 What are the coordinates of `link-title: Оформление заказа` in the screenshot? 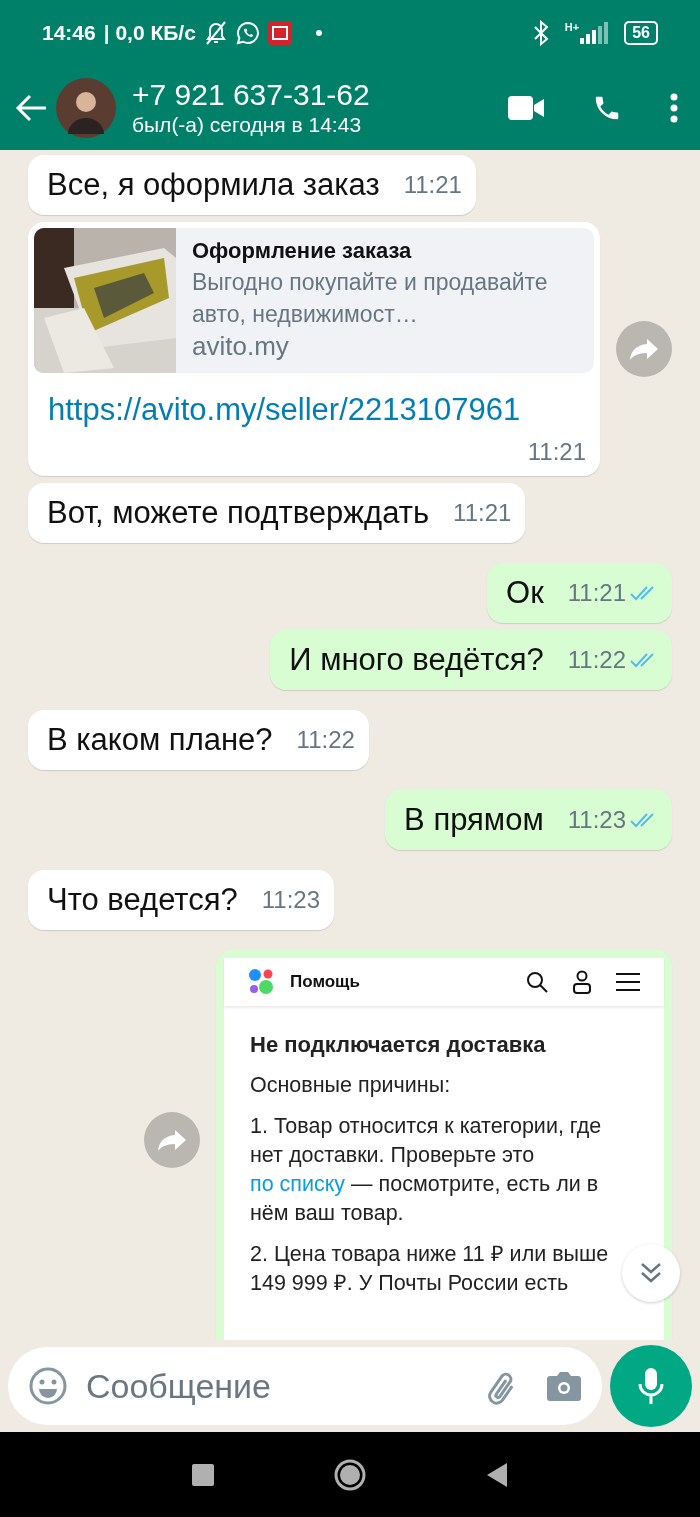 It's located at (302, 251).